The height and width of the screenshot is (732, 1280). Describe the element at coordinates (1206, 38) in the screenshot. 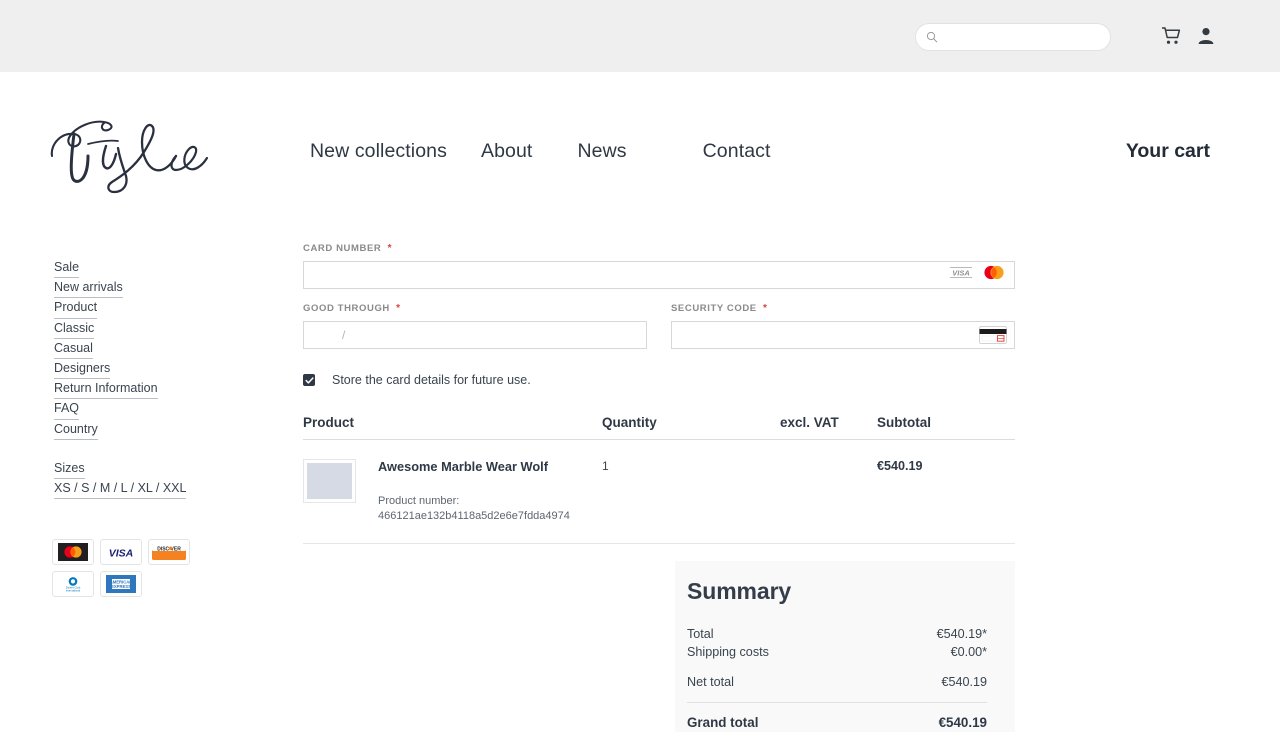

I see `user-account-icon` at that location.